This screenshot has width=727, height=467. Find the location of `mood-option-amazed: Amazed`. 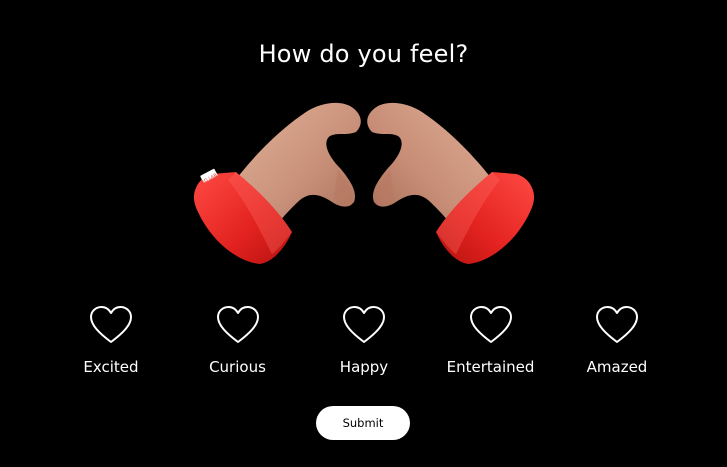

mood-option-amazed: Amazed is located at coordinates (617, 345).